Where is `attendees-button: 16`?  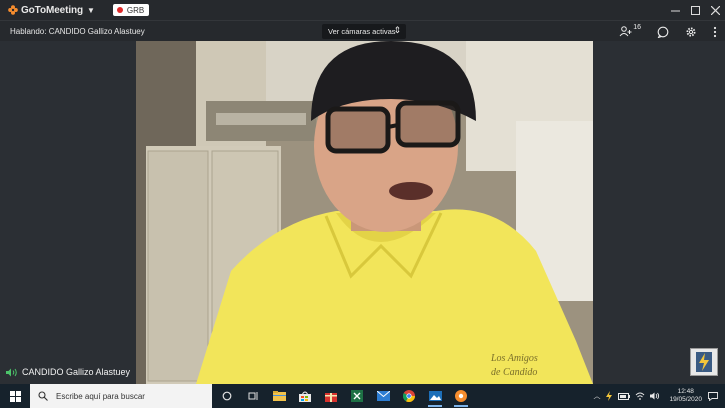 attendees-button: 16 is located at coordinates (630, 30).